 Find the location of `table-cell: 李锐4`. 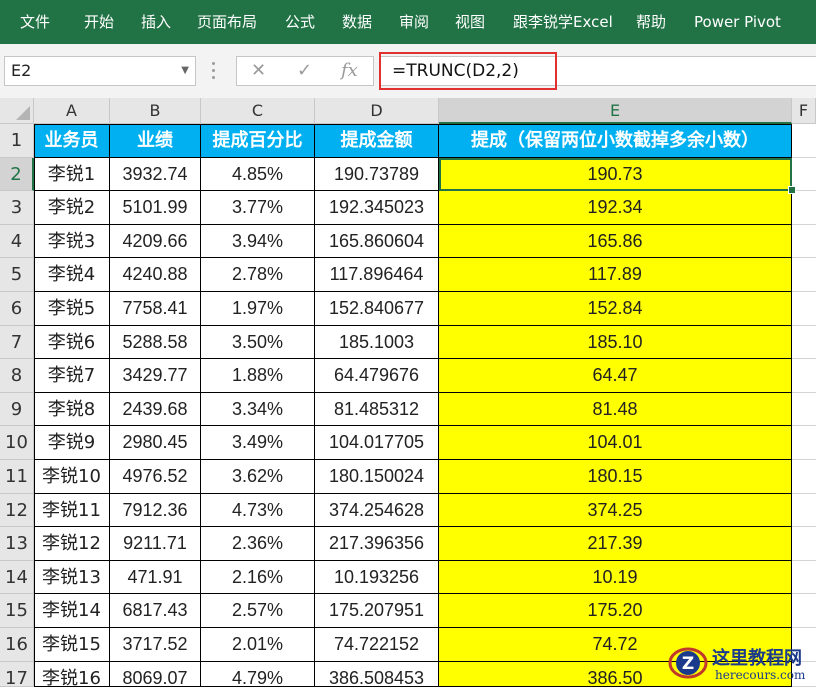

table-cell: 李锐4 is located at coordinates (72, 275).